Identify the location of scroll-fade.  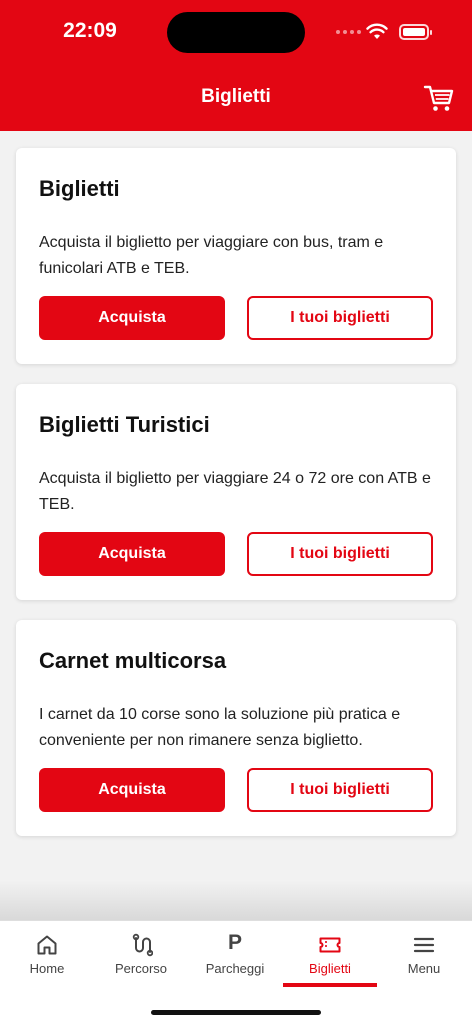
(236, 900).